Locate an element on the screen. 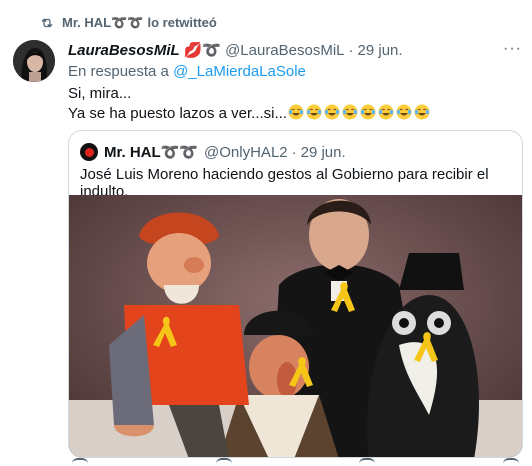 The height and width of the screenshot is (466, 532). reply-prefix: En respuesta a is located at coordinates (118, 71).